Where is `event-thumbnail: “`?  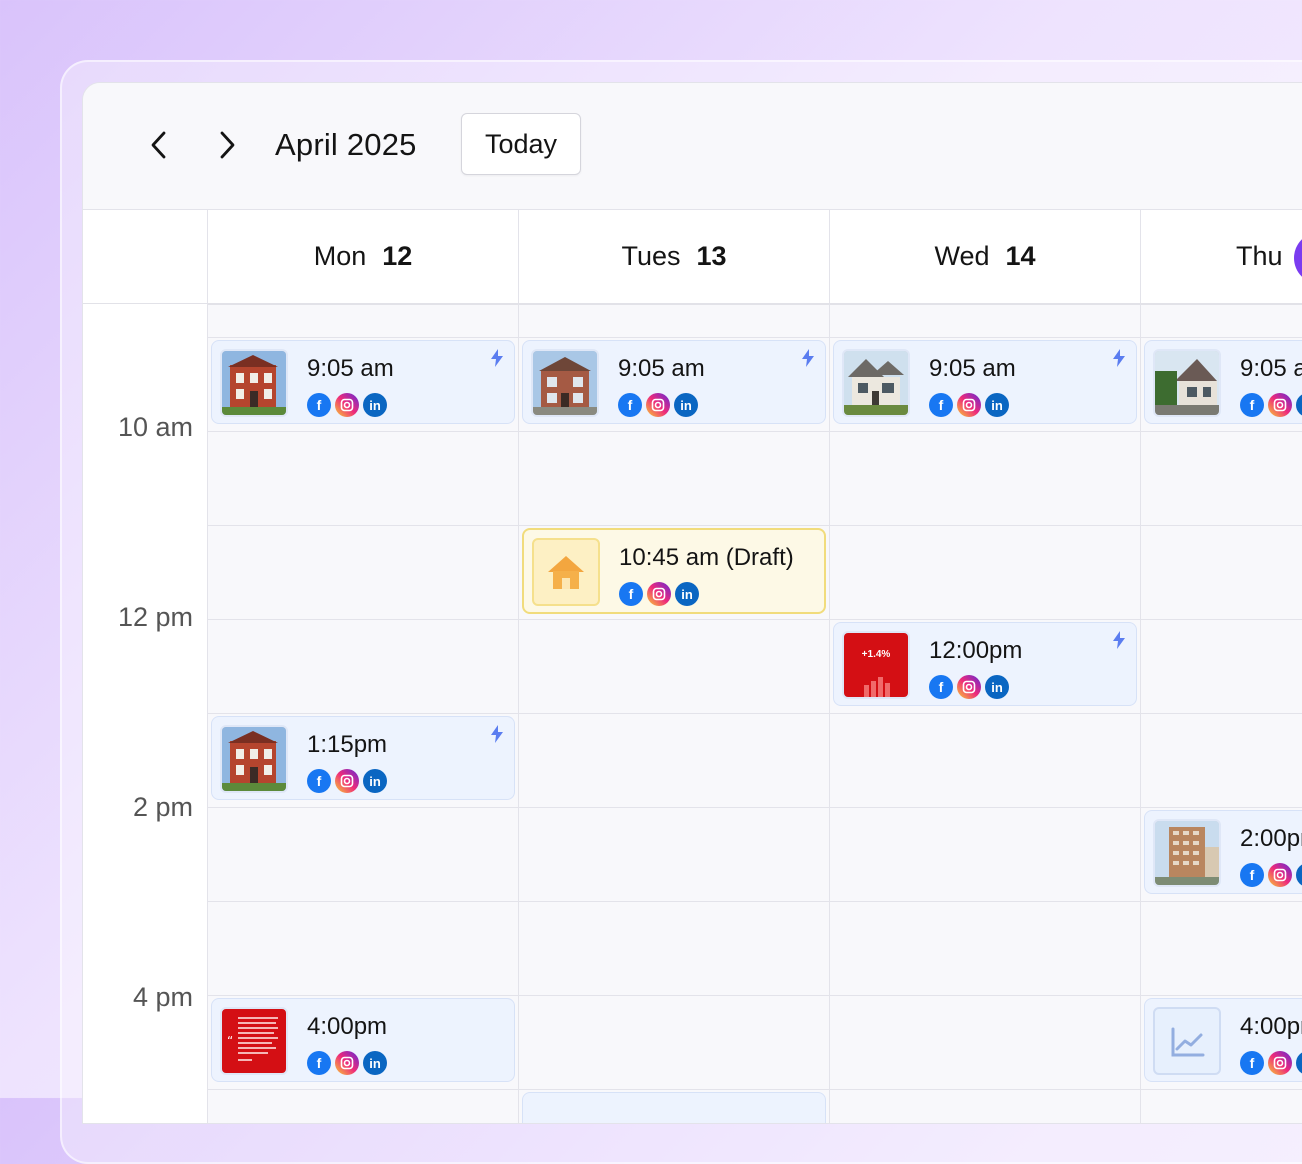
event-thumbnail: “ is located at coordinates (254, 1041).